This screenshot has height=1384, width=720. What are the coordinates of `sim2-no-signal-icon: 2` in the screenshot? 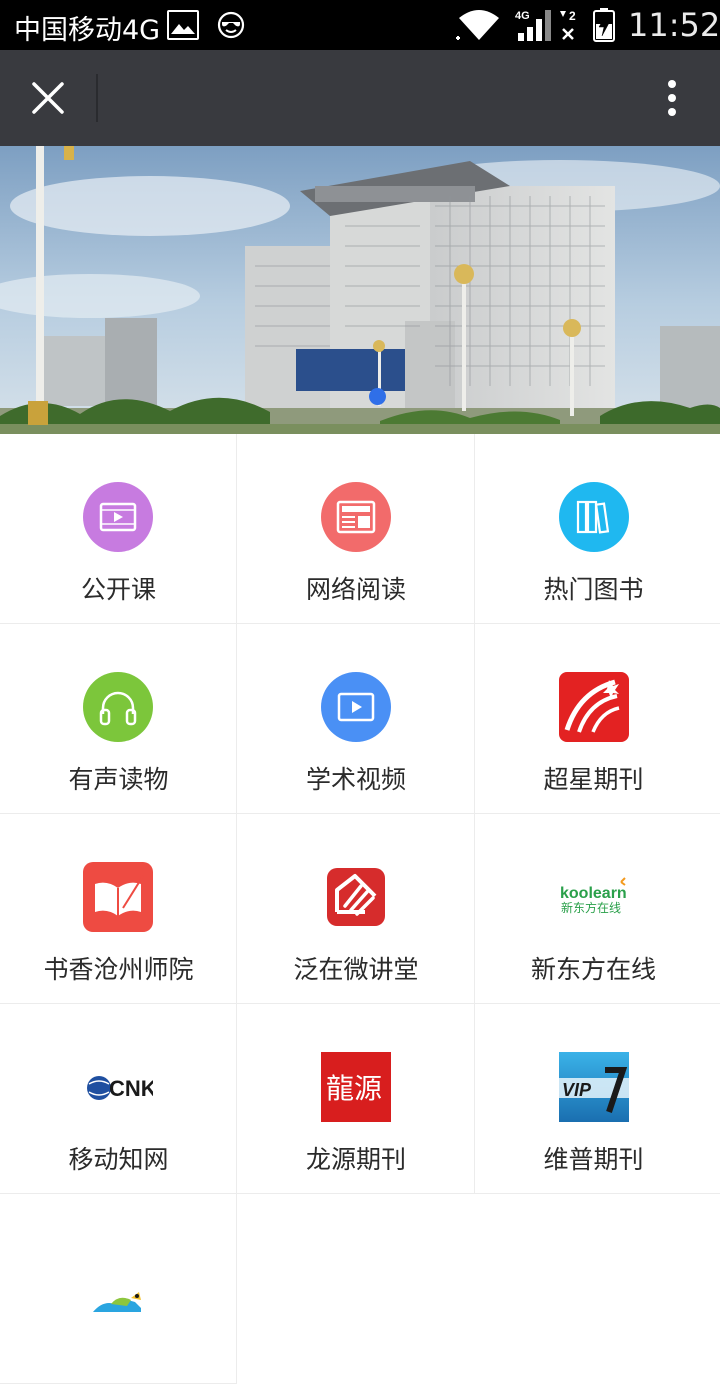 It's located at (568, 24).